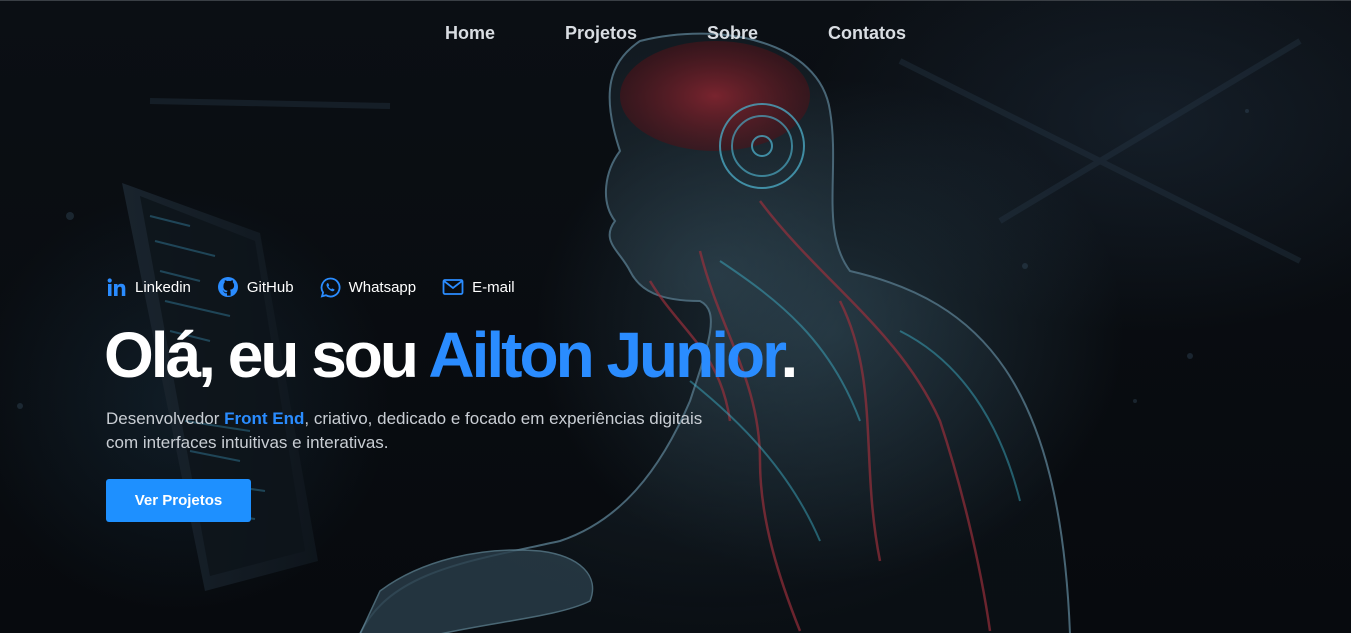  What do you see at coordinates (453, 287) in the screenshot?
I see `mail-icon` at bounding box center [453, 287].